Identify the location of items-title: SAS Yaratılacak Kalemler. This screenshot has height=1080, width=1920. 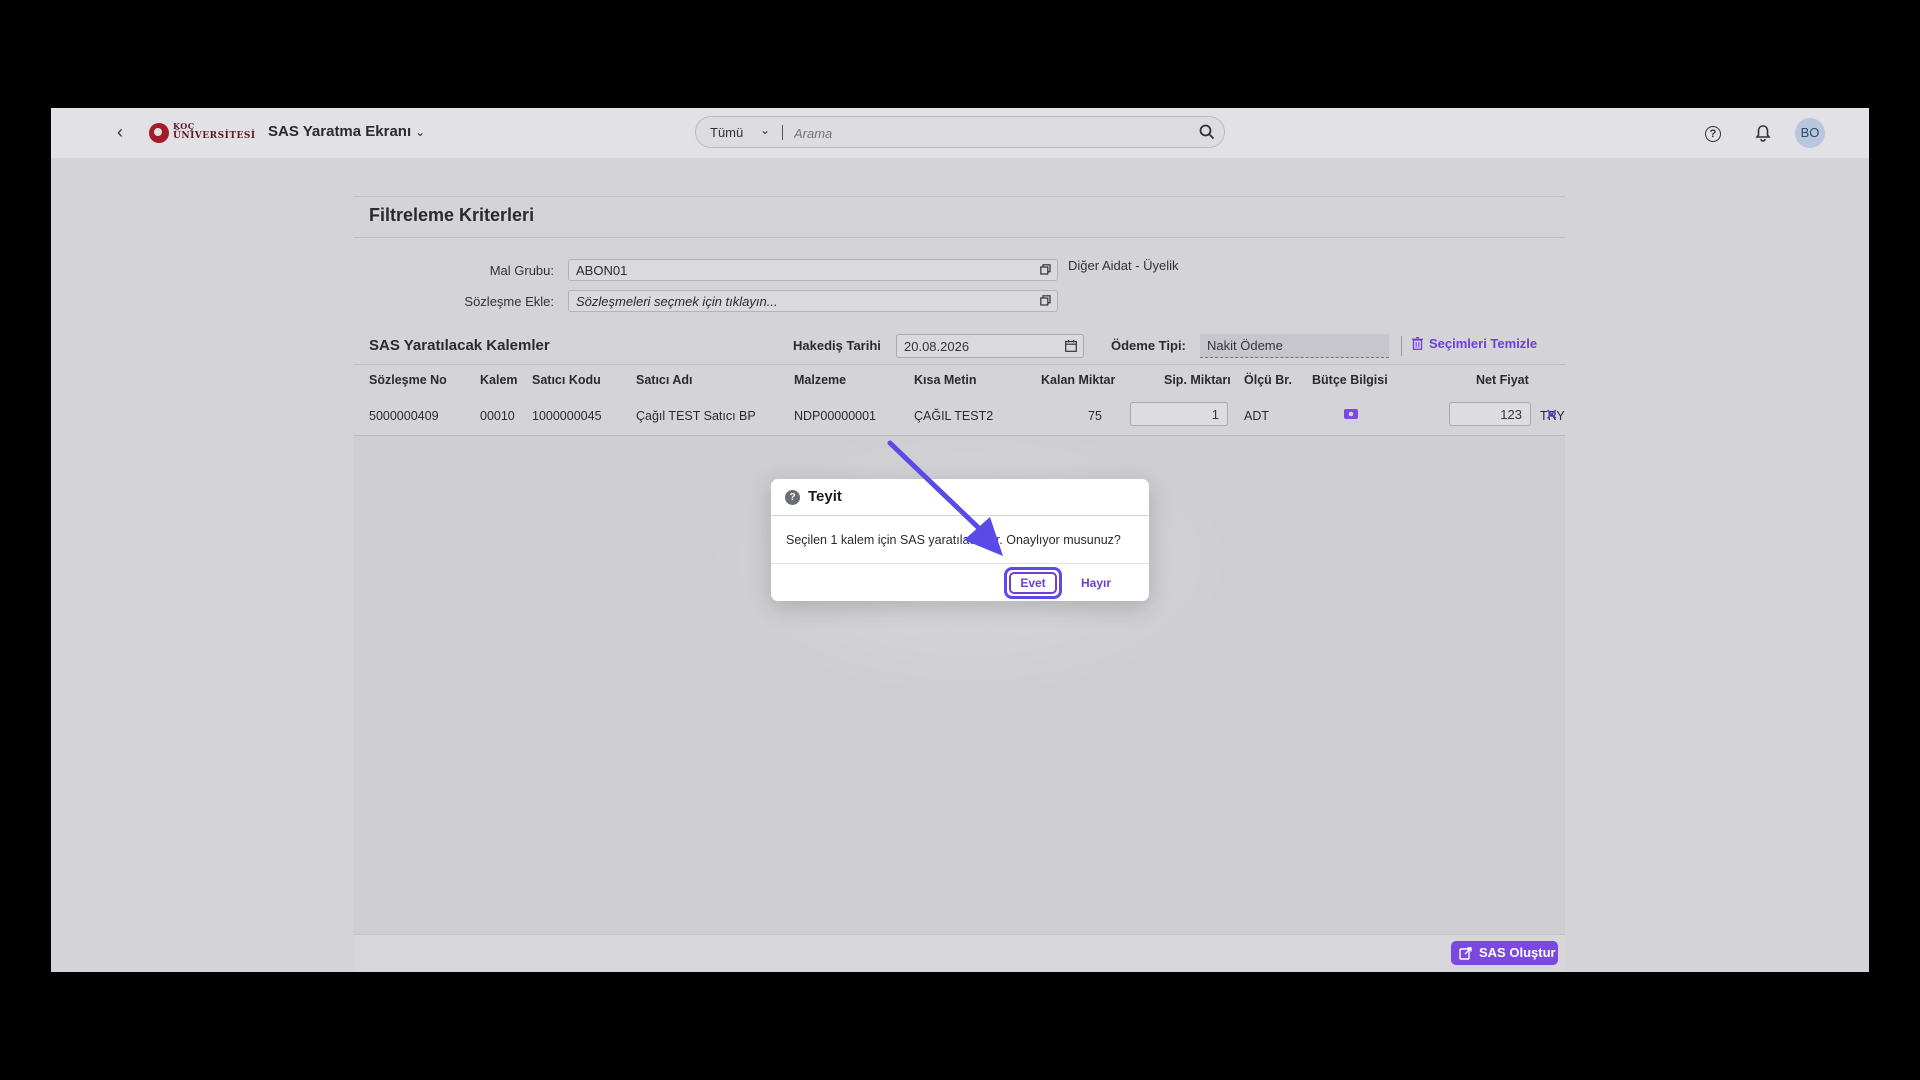
(459, 345).